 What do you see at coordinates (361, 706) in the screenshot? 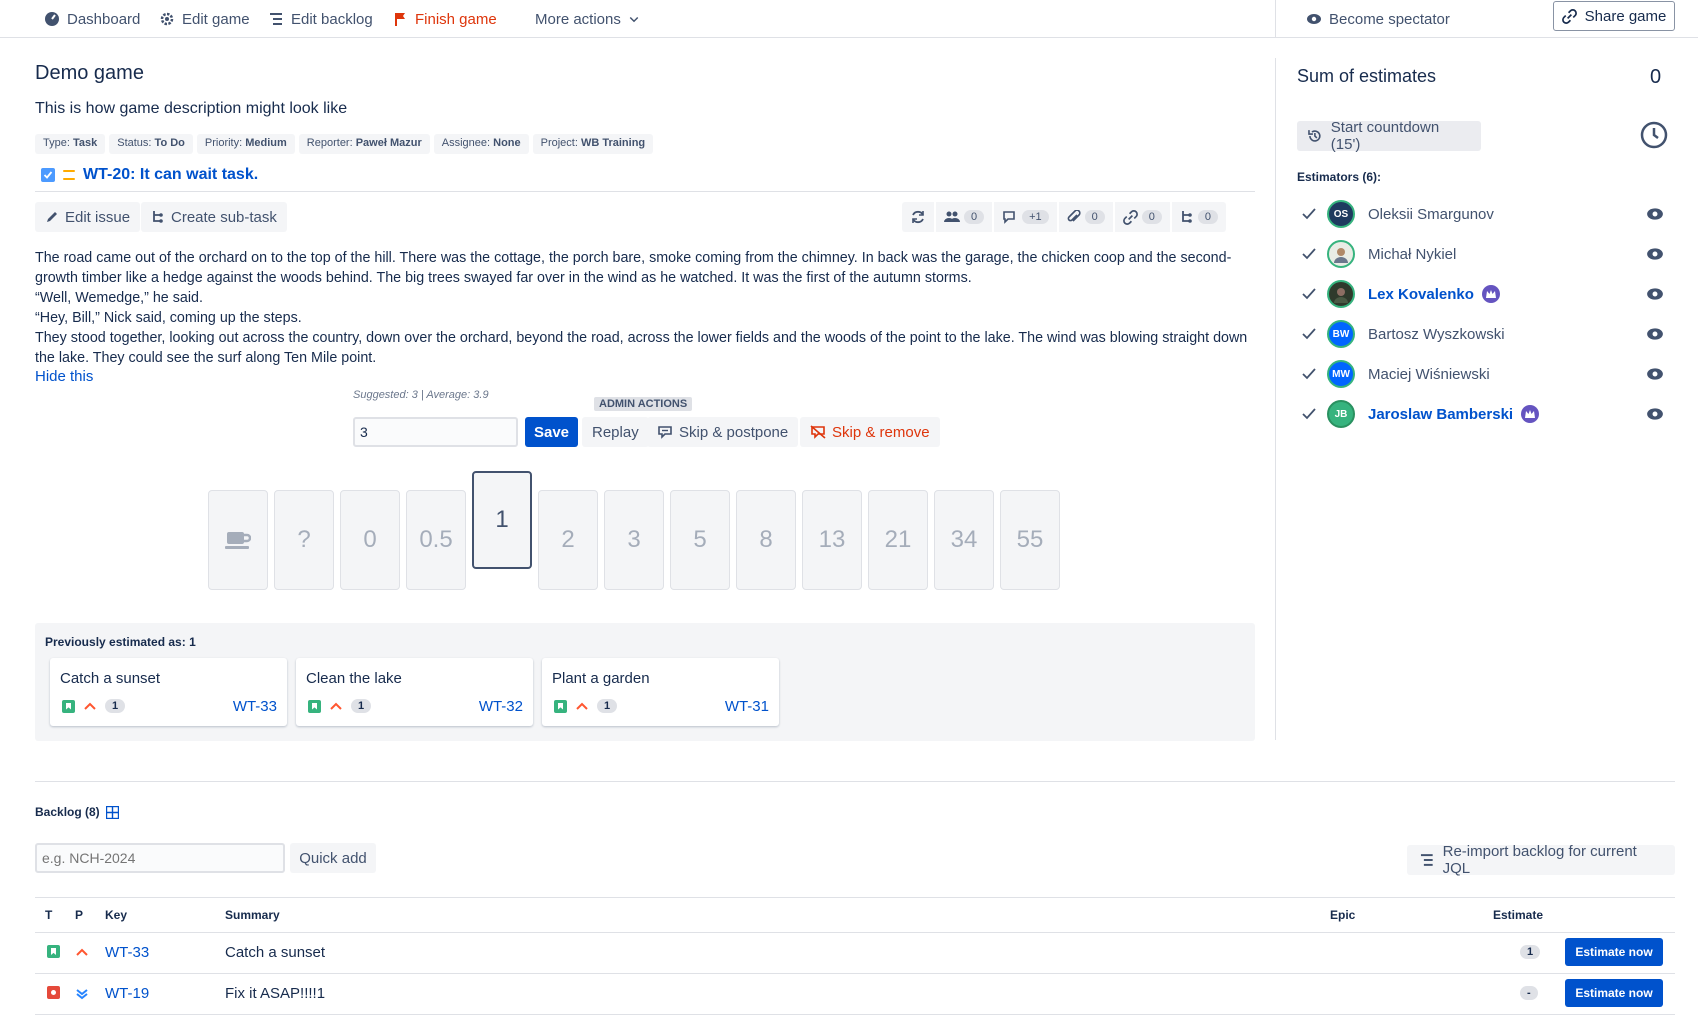
I see `previous-issue-estimate: 1` at bounding box center [361, 706].